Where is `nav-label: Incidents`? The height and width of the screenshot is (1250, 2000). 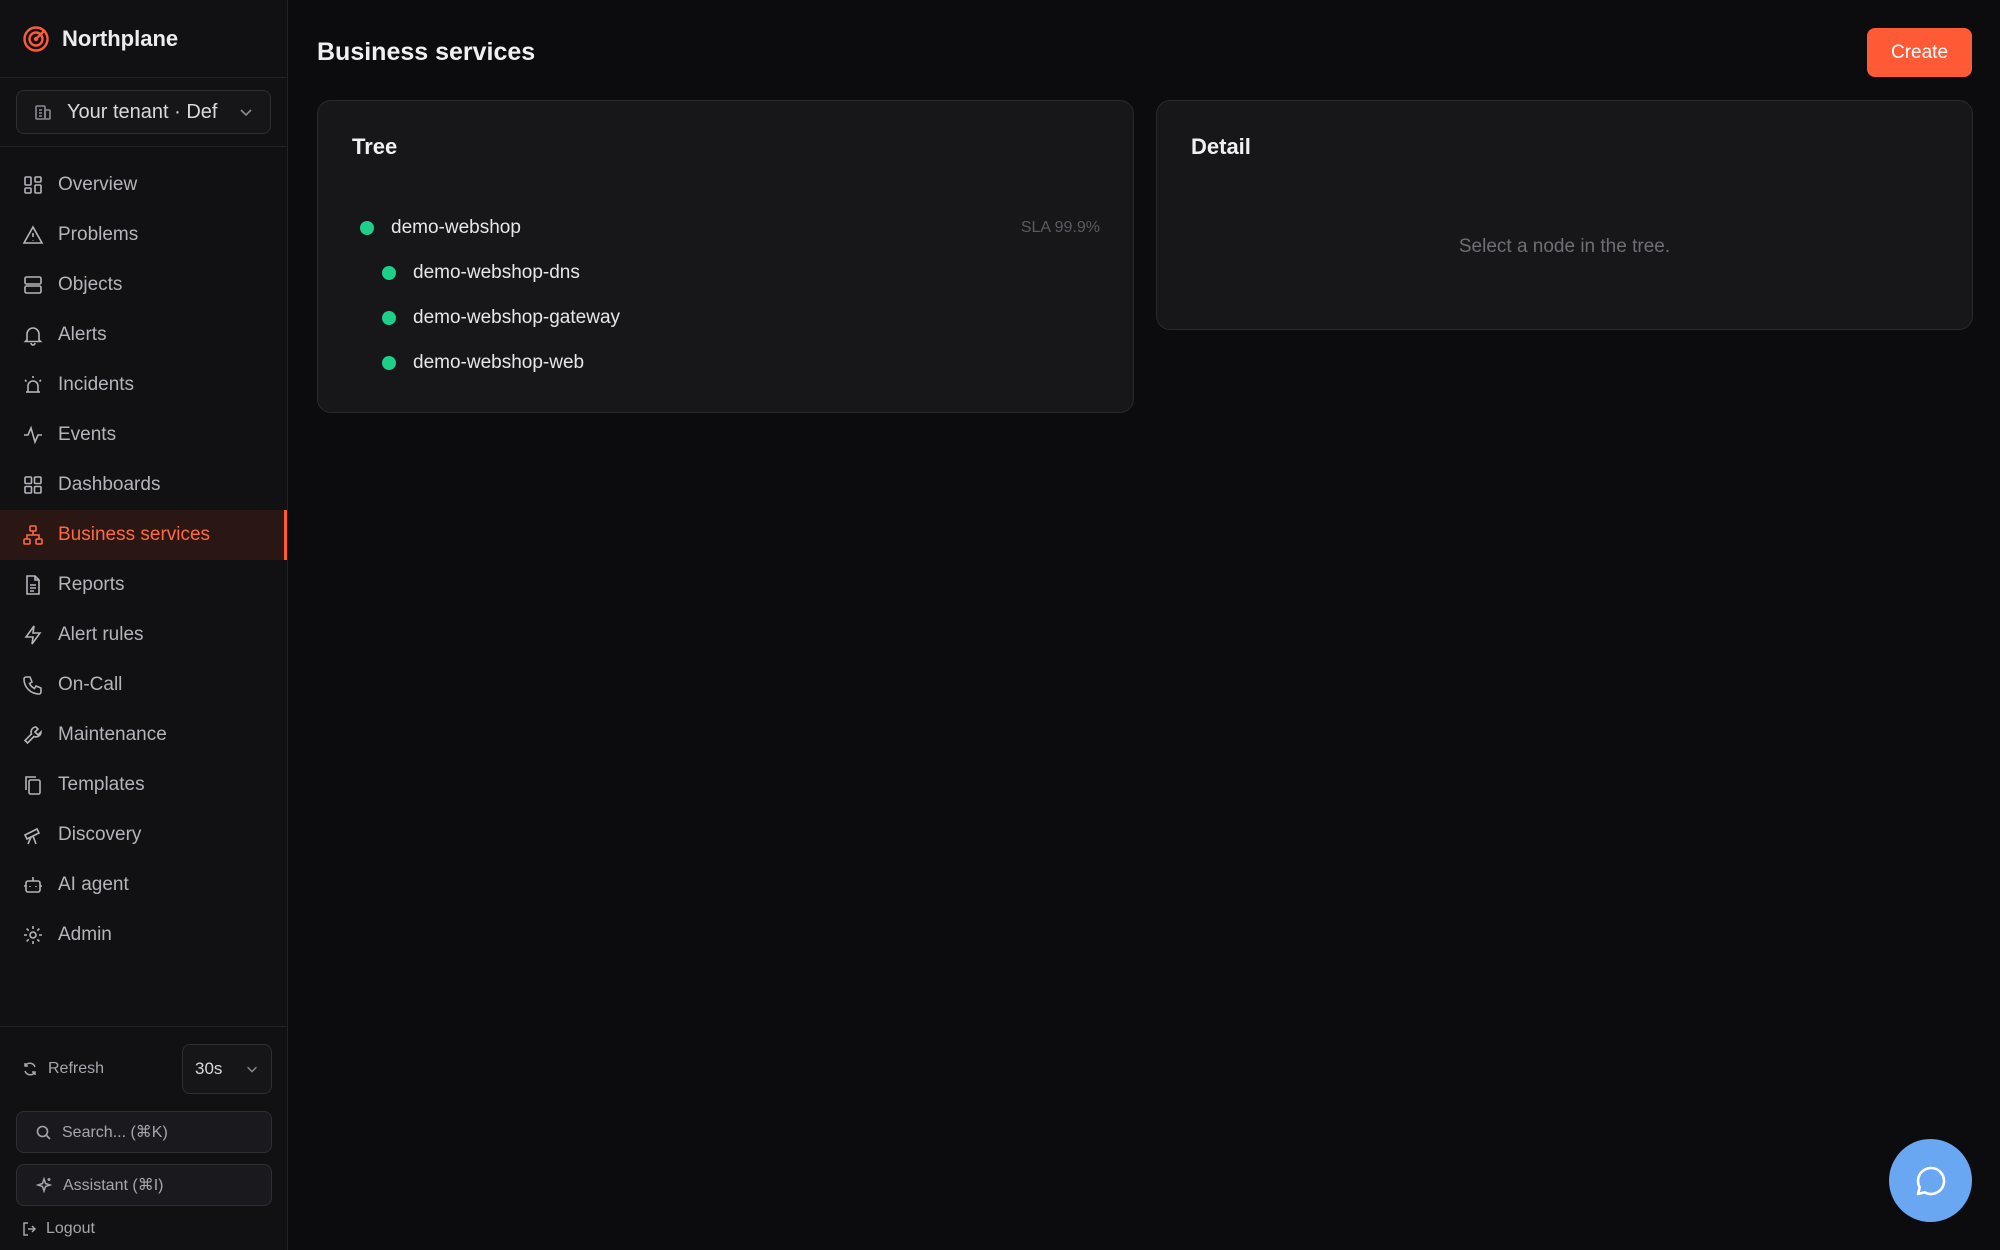
nav-label: Incidents is located at coordinates (96, 384).